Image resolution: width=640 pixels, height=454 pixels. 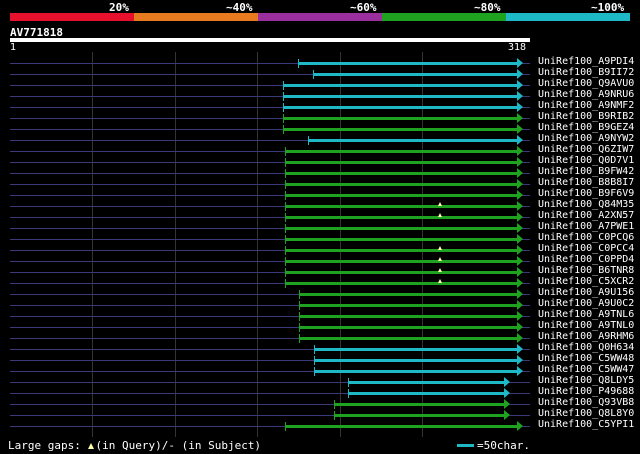 What do you see at coordinates (586, 204) in the screenshot?
I see `hit-name: UniRef100_Q84M35` at bounding box center [586, 204].